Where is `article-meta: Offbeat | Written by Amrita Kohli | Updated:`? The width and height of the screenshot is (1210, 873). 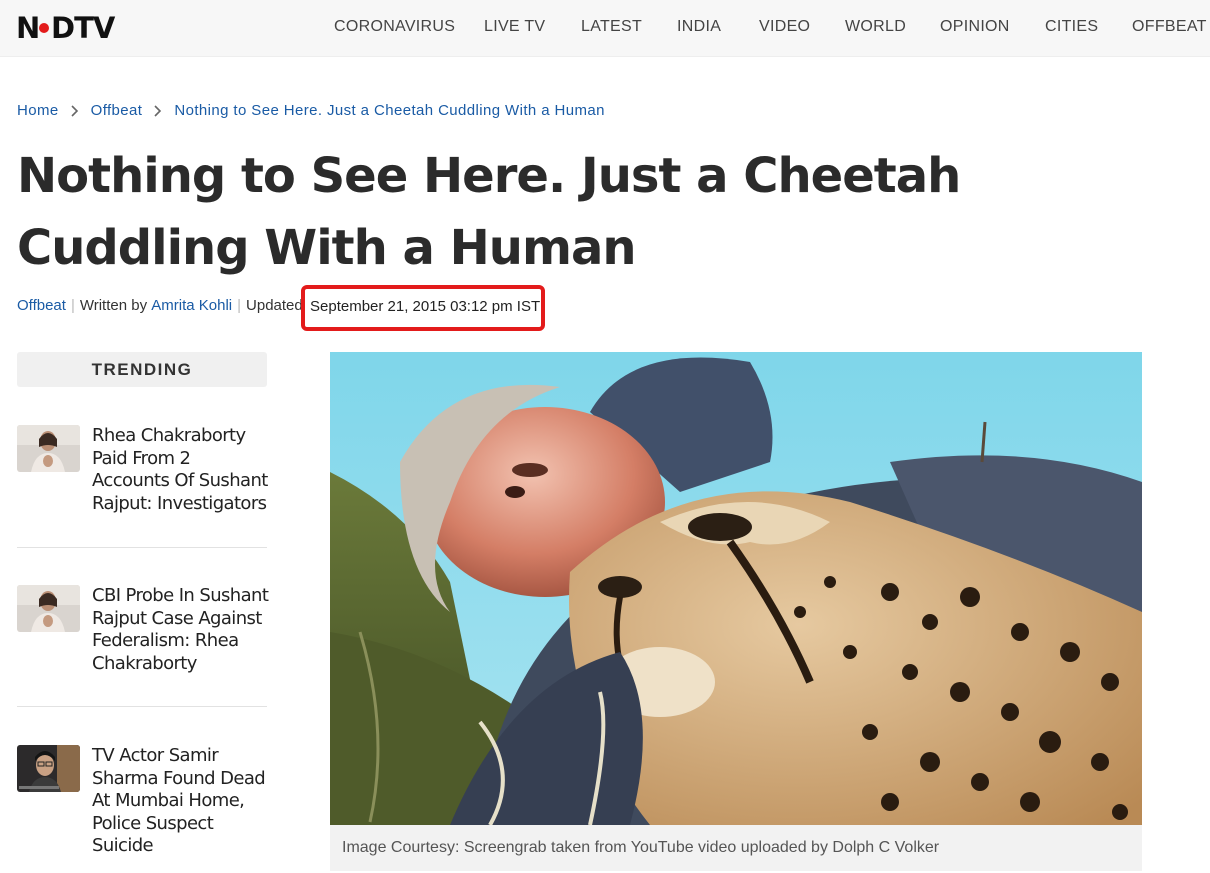 article-meta: Offbeat | Written by Amrita Kohli | Updated: is located at coordinates (162, 305).